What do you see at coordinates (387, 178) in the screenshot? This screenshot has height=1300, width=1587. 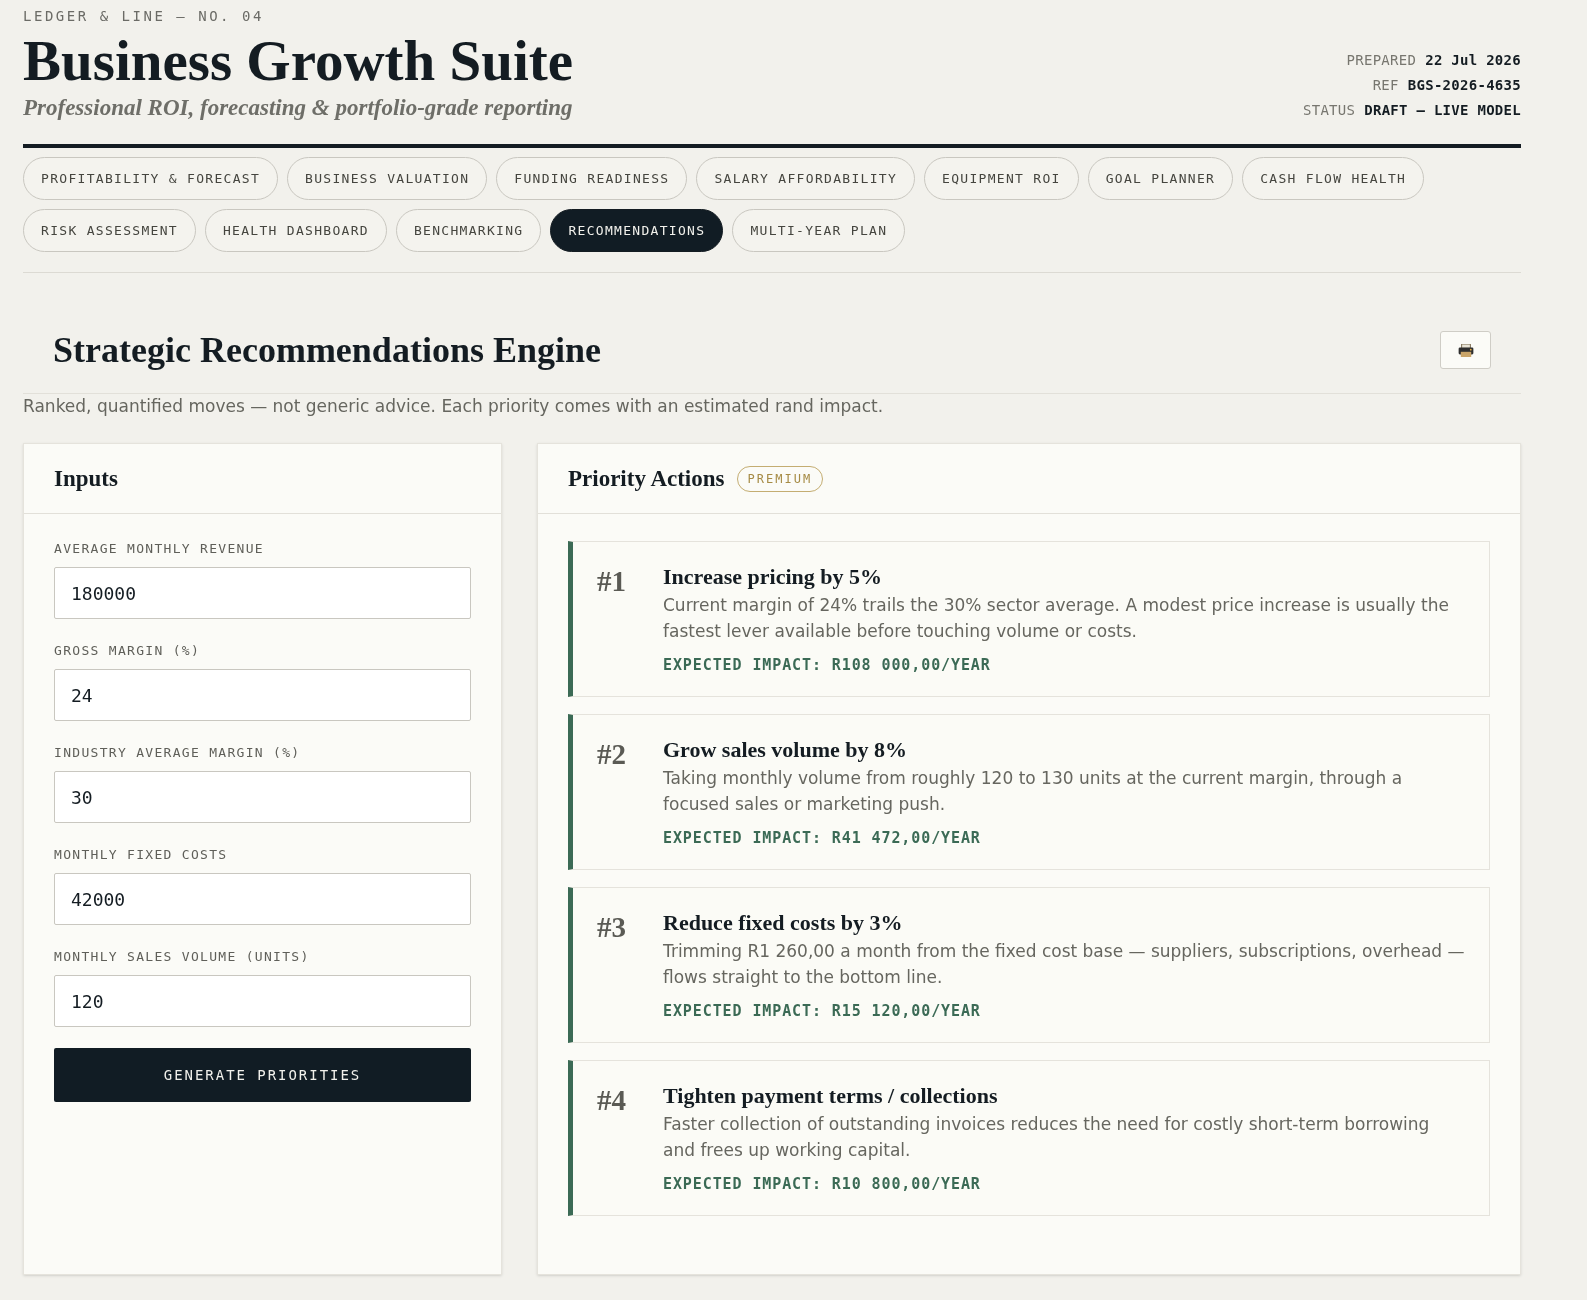 I see `nav-tab: BUSINESS VALUATION` at bounding box center [387, 178].